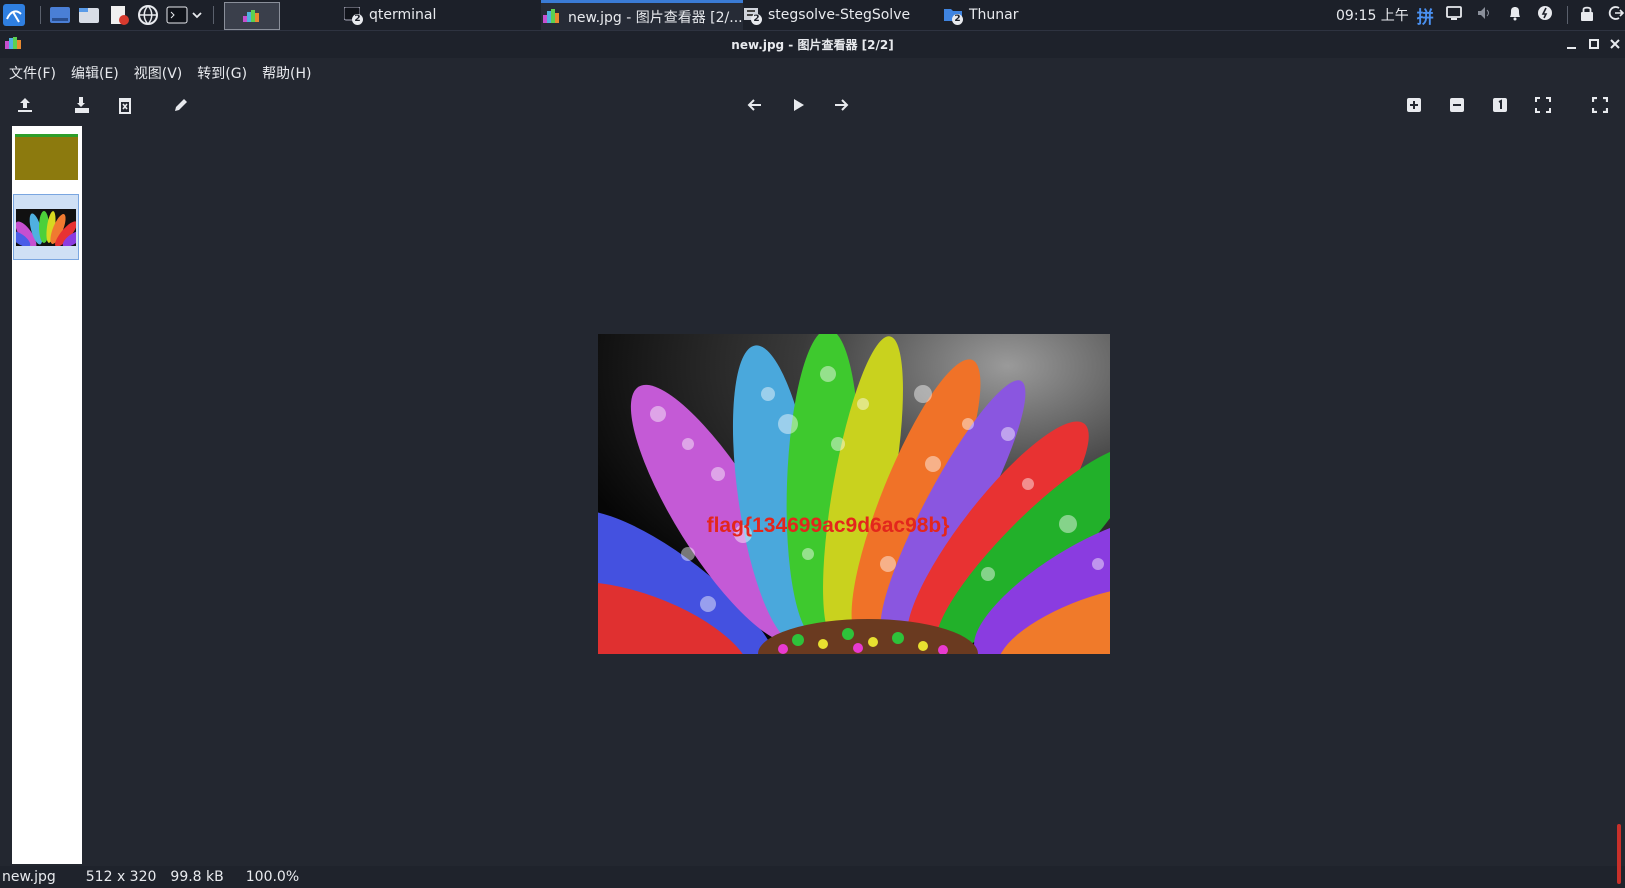 The height and width of the screenshot is (888, 1625). I want to click on input-method-indicator: 拼, so click(1425, 15).